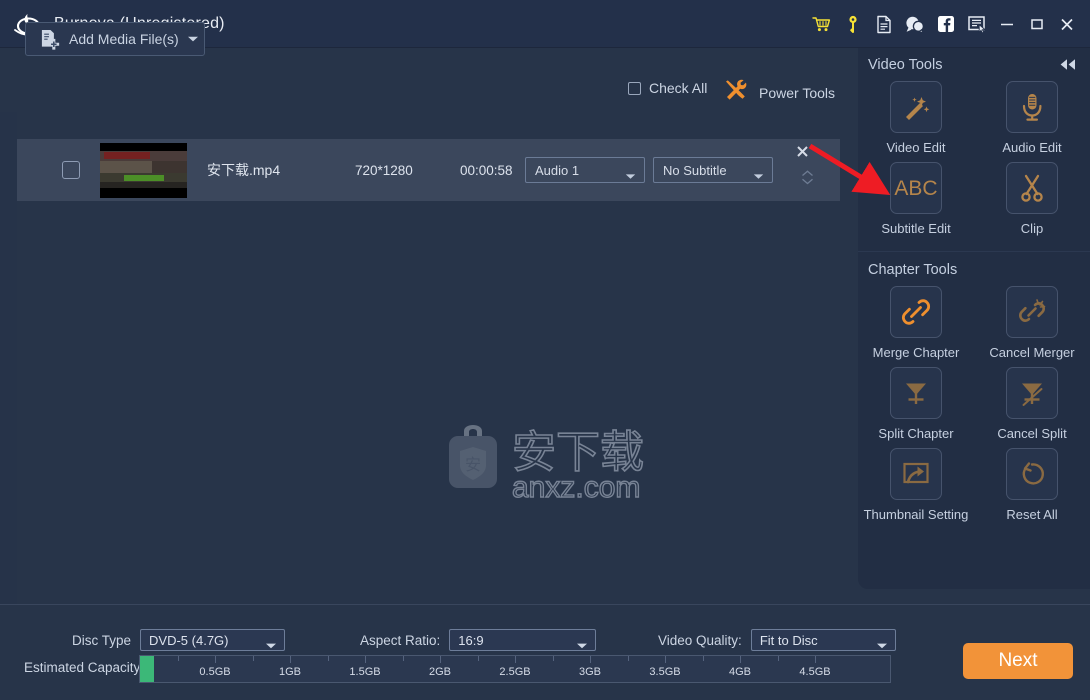  What do you see at coordinates (365, 672) in the screenshot?
I see `capacity-tick-label: 1.5GB` at bounding box center [365, 672].